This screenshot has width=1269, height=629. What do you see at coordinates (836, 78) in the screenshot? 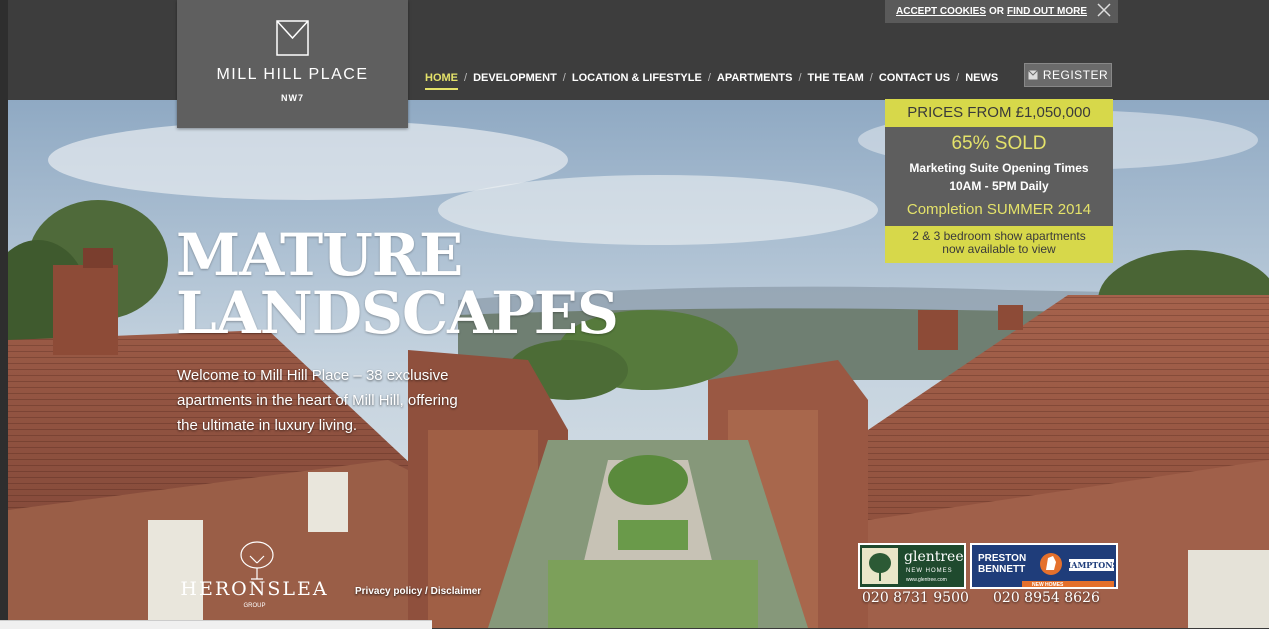
I see `nav-the-team: THE TEAM` at bounding box center [836, 78].